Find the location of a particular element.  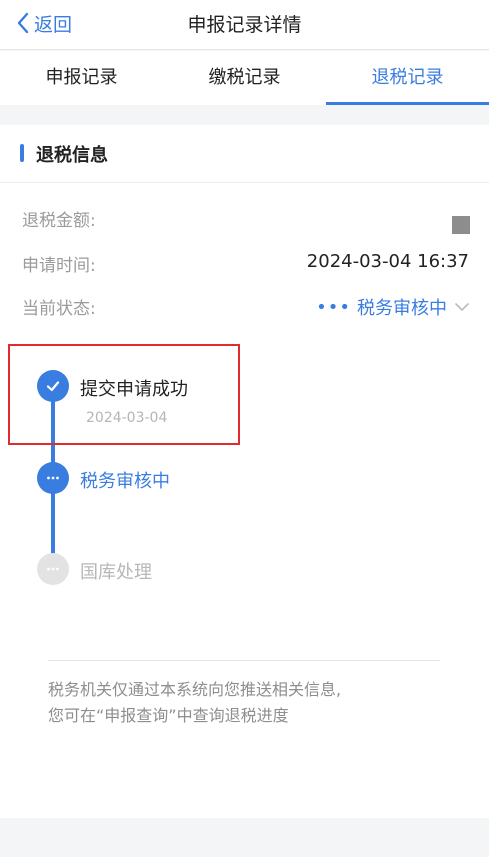

tab-bar: 申报记录 缴税记录 退税记录 is located at coordinates (244, 78).